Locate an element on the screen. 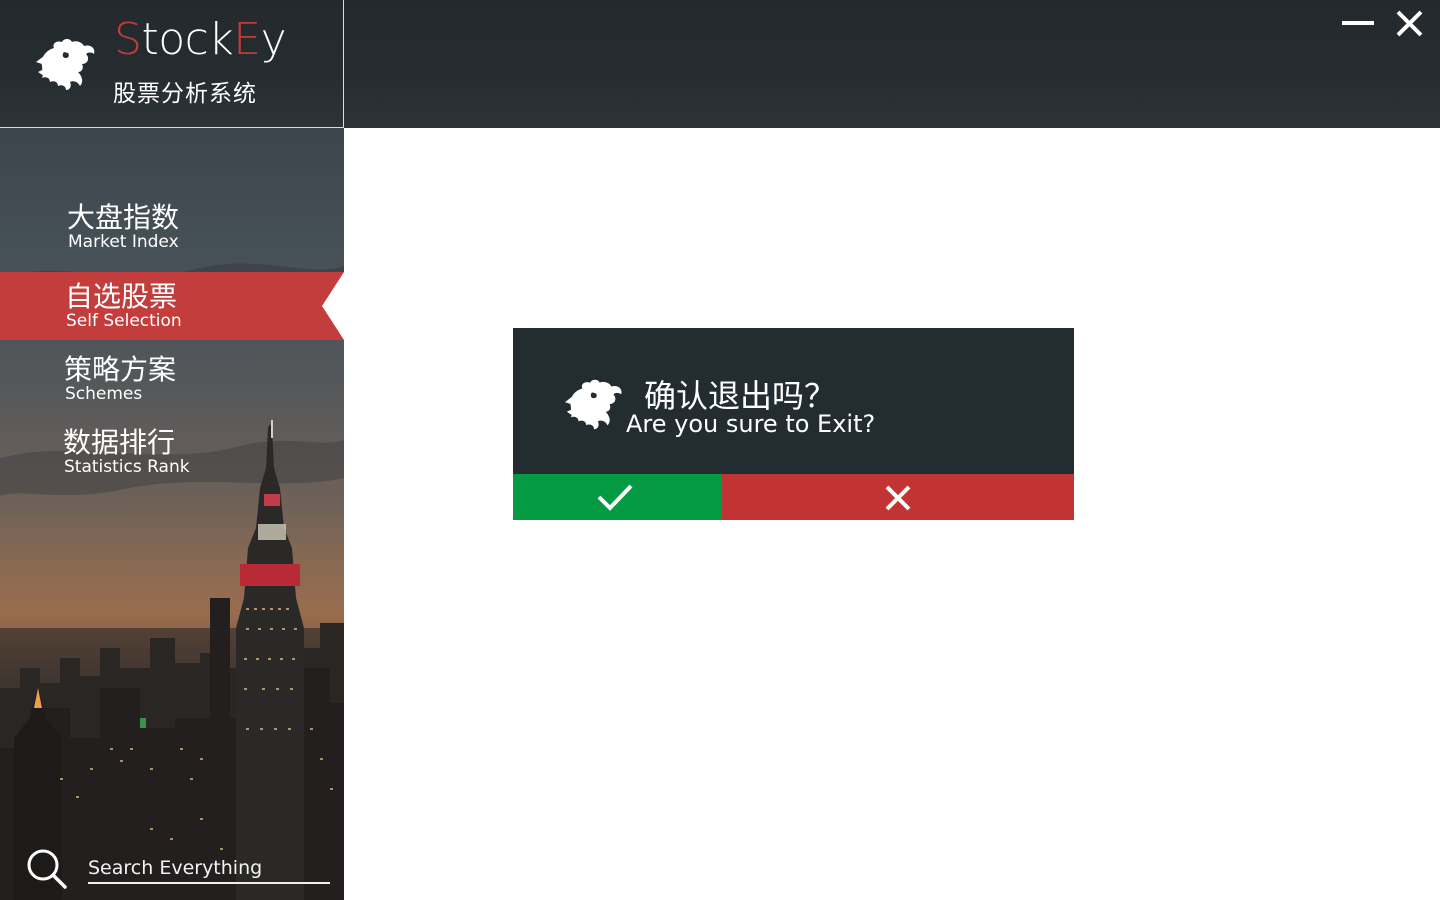  sidebar-item-label-en: Statistics Rank is located at coordinates (127, 467).